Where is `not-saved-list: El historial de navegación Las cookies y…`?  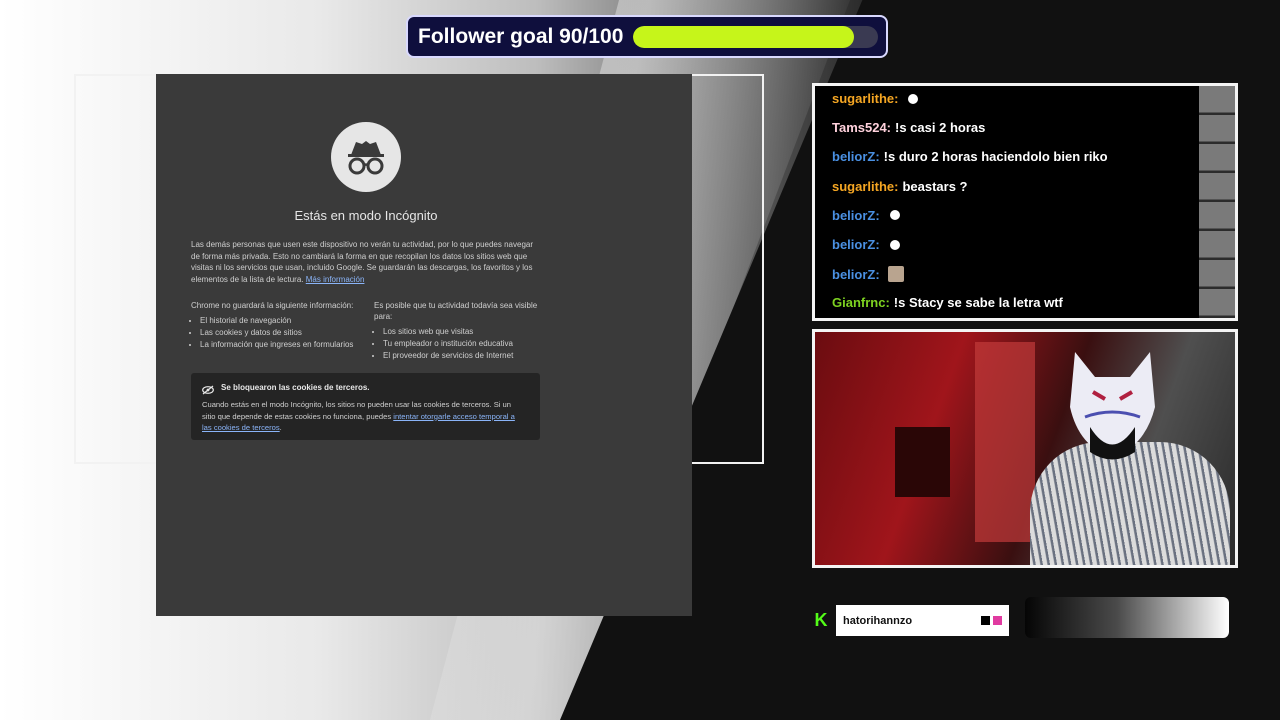
not-saved-list: El historial de navegación Las cookies y… is located at coordinates (276, 332).